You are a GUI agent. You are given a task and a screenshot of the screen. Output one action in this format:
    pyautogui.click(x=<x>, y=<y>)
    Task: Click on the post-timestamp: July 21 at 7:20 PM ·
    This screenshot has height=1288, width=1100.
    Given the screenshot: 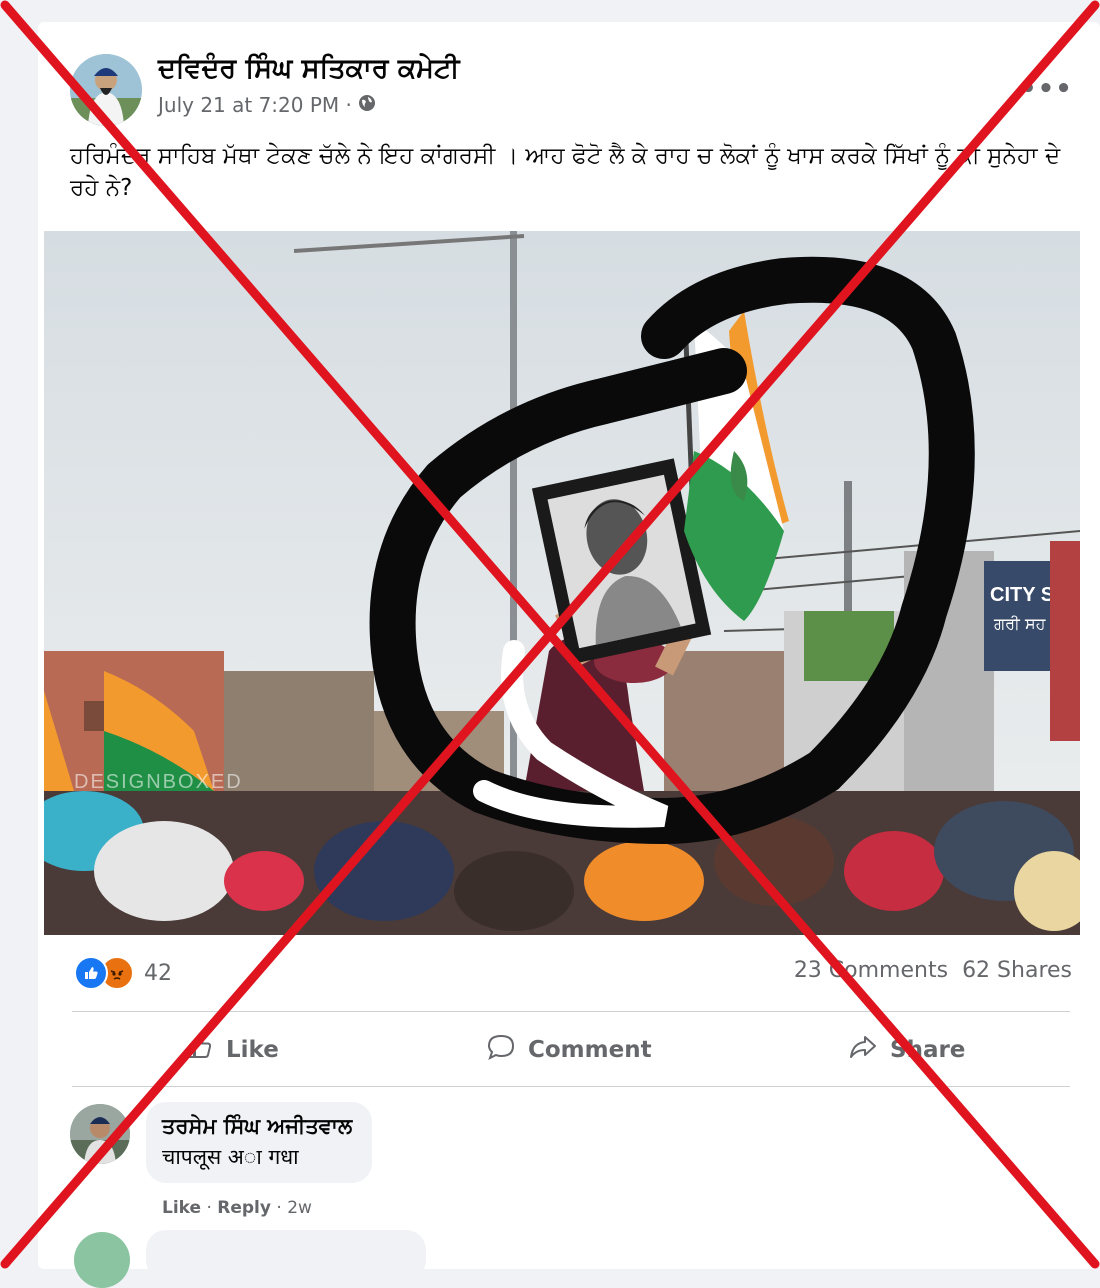 What is the action you would take?
    pyautogui.click(x=255, y=105)
    